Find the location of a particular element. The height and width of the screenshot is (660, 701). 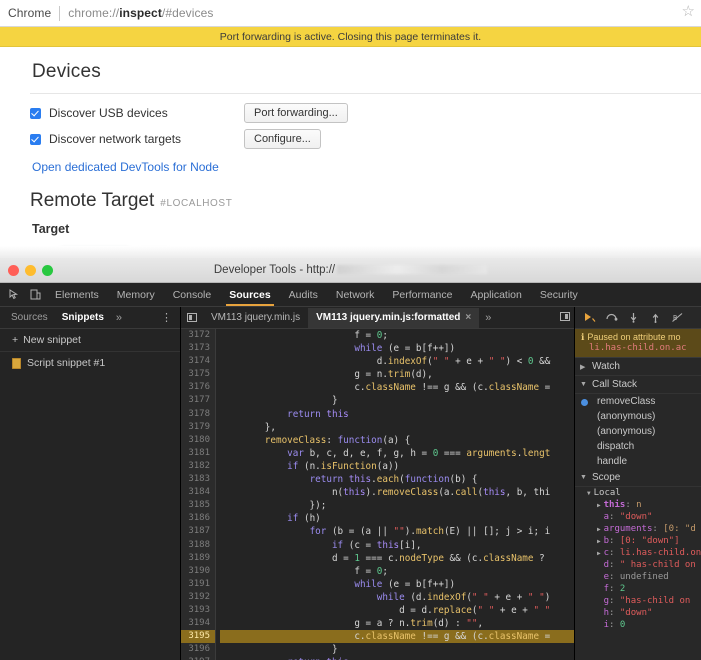

line-number: 3181 is located at coordinates (198, 453).